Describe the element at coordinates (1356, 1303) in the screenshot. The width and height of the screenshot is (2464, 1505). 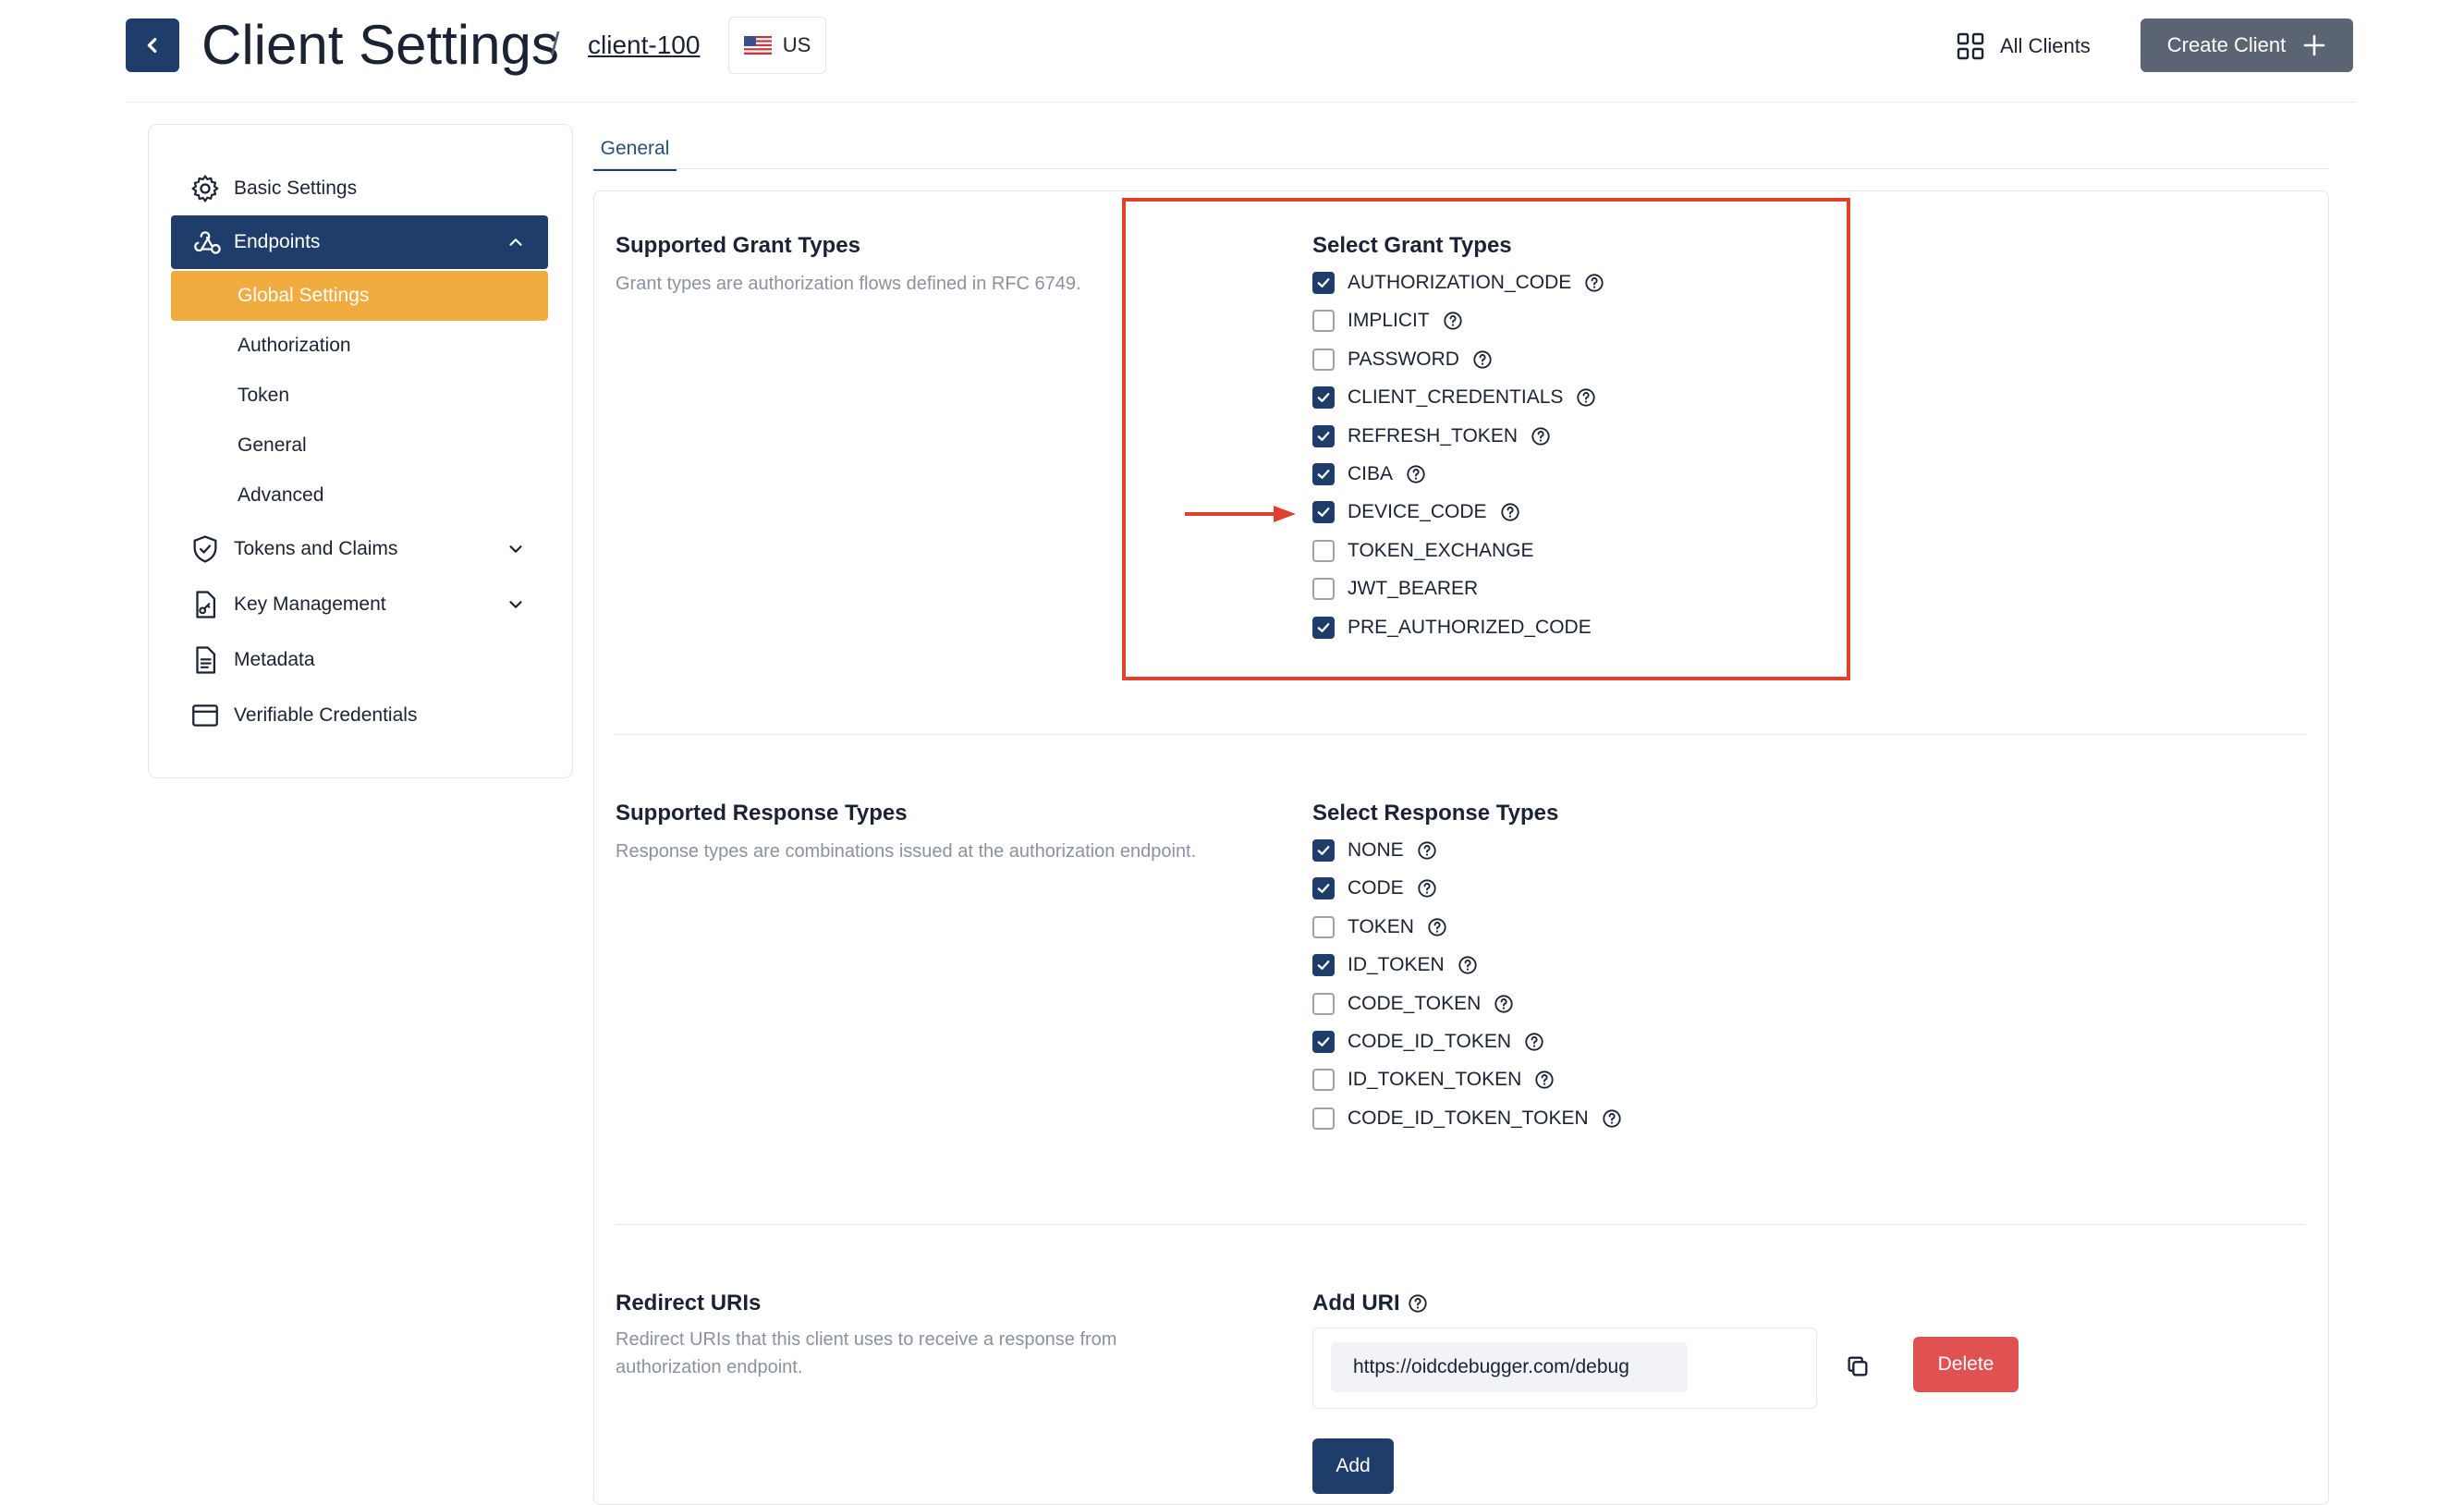
I see `add-uri-label: Add URI` at that location.